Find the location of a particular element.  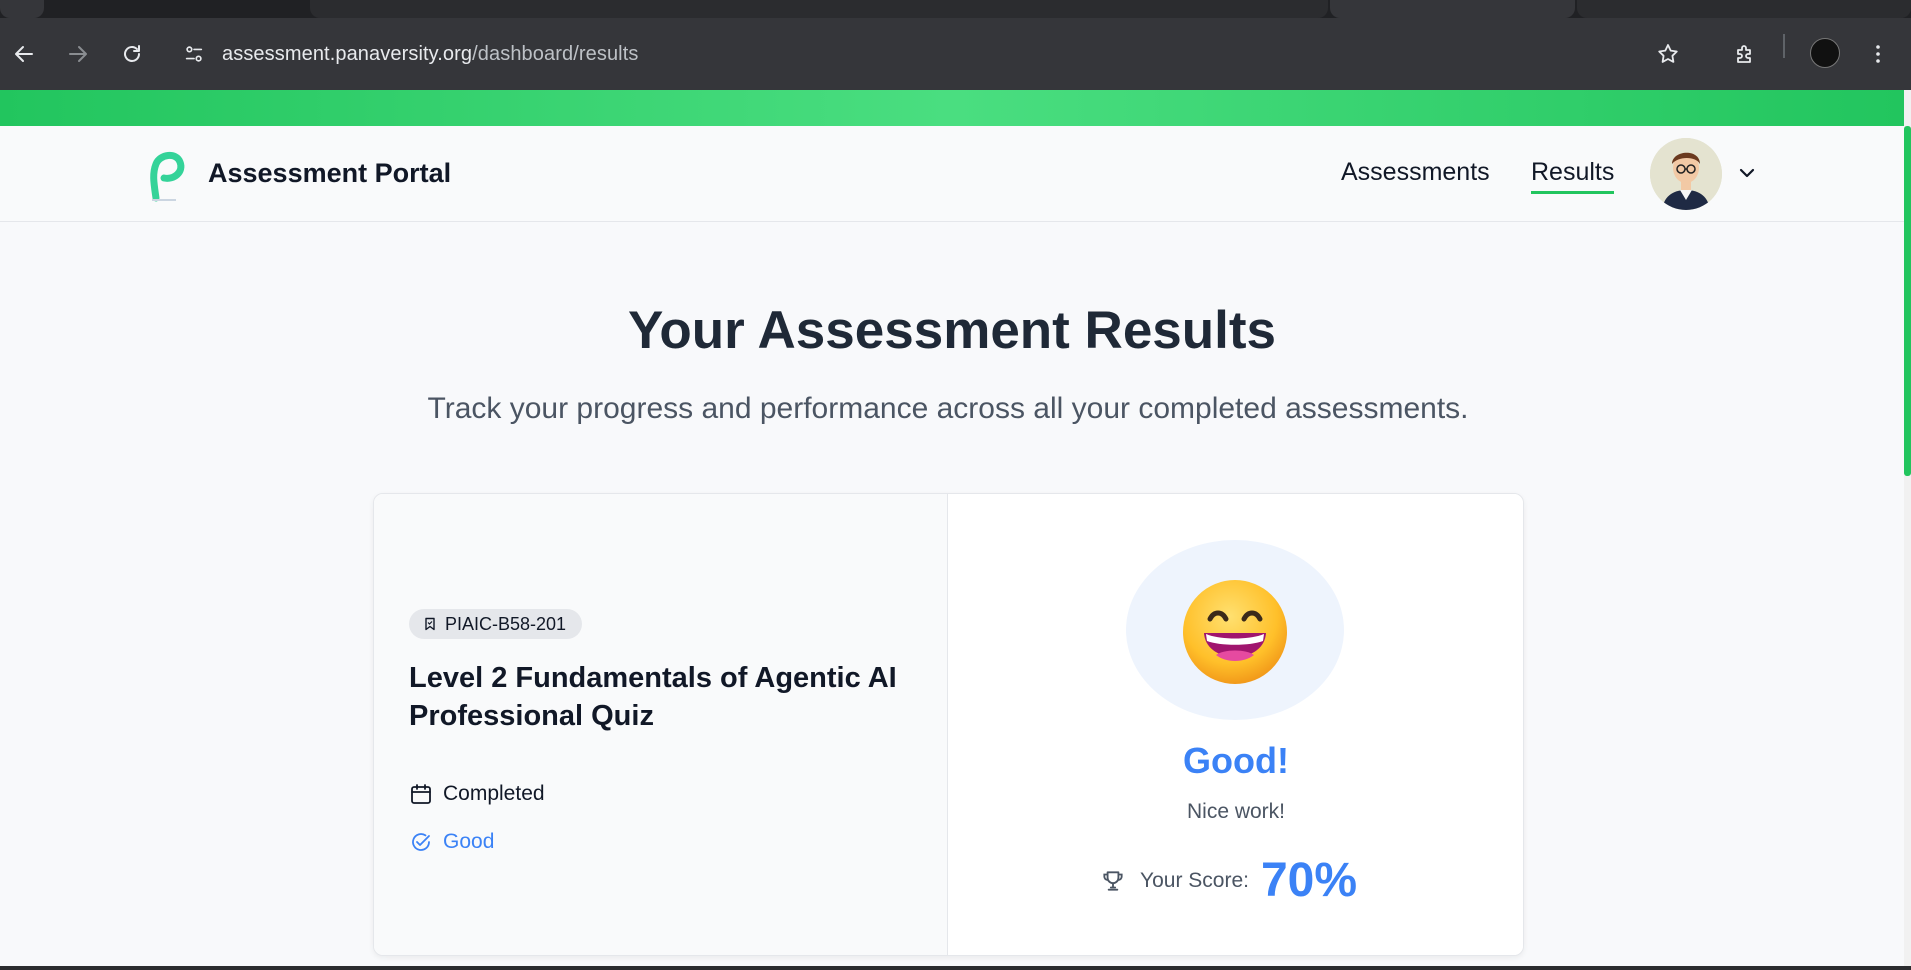

nav-assessments: Assessments is located at coordinates (1415, 172).